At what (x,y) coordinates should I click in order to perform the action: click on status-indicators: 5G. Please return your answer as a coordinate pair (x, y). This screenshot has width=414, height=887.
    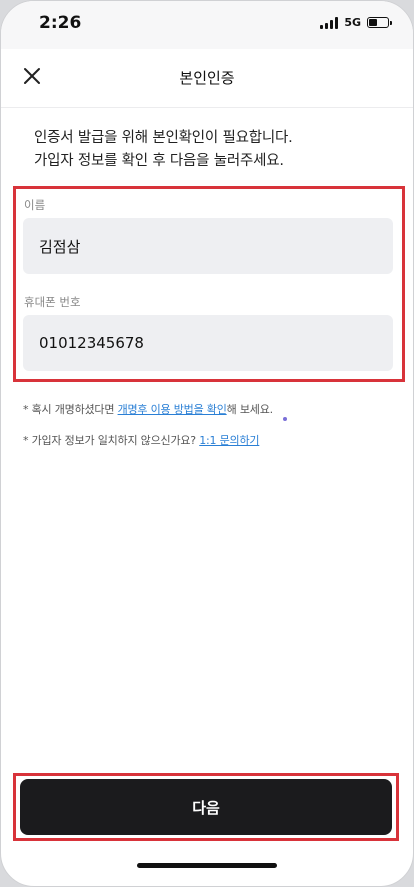
    Looking at the image, I should click on (356, 22).